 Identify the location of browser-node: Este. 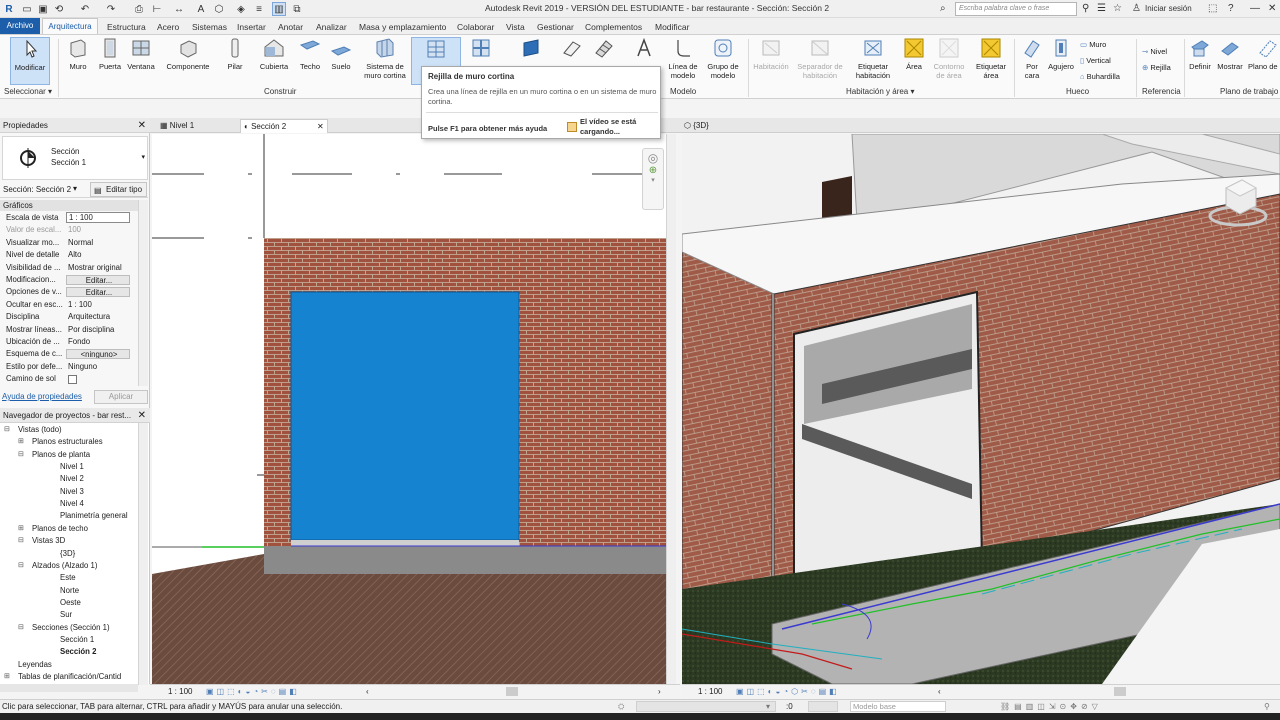
(68, 578).